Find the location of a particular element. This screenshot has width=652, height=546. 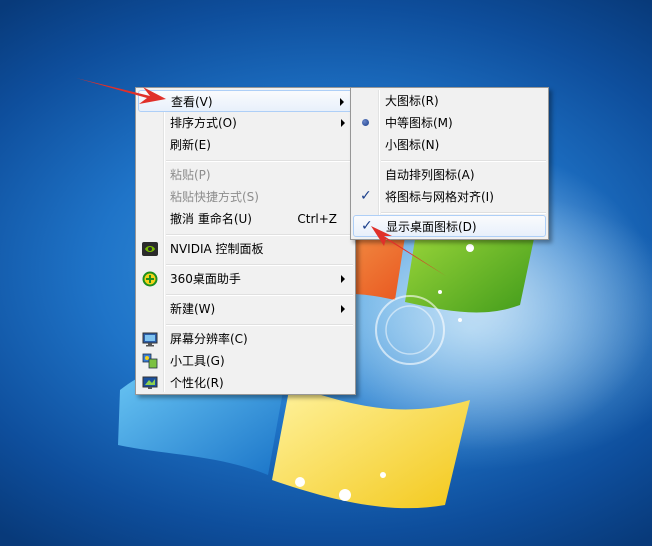

menu-item-label: 将图标与网格对齐(I) is located at coordinates (439, 197).